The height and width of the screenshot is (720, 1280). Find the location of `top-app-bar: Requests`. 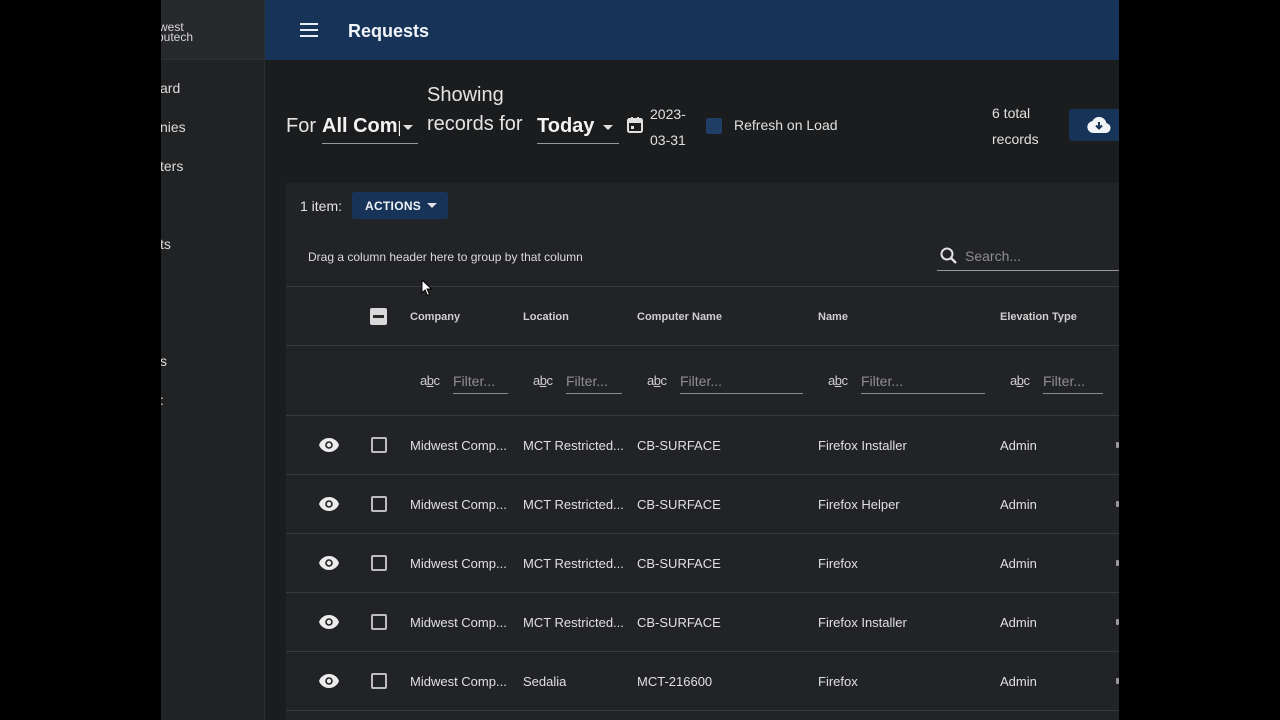

top-app-bar: Requests is located at coordinates (692, 30).